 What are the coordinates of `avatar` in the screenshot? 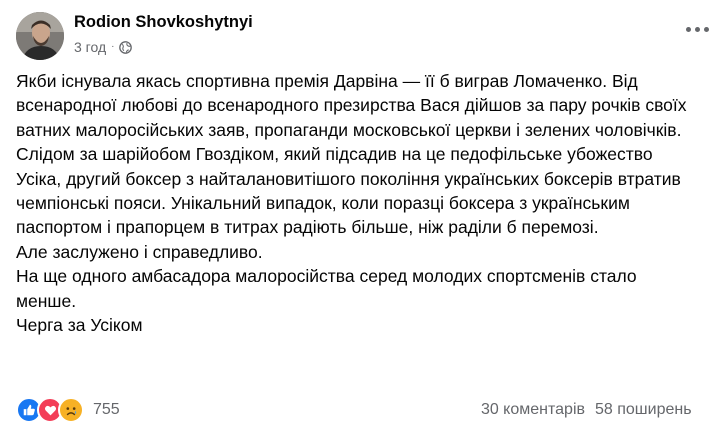 It's located at (40, 36).